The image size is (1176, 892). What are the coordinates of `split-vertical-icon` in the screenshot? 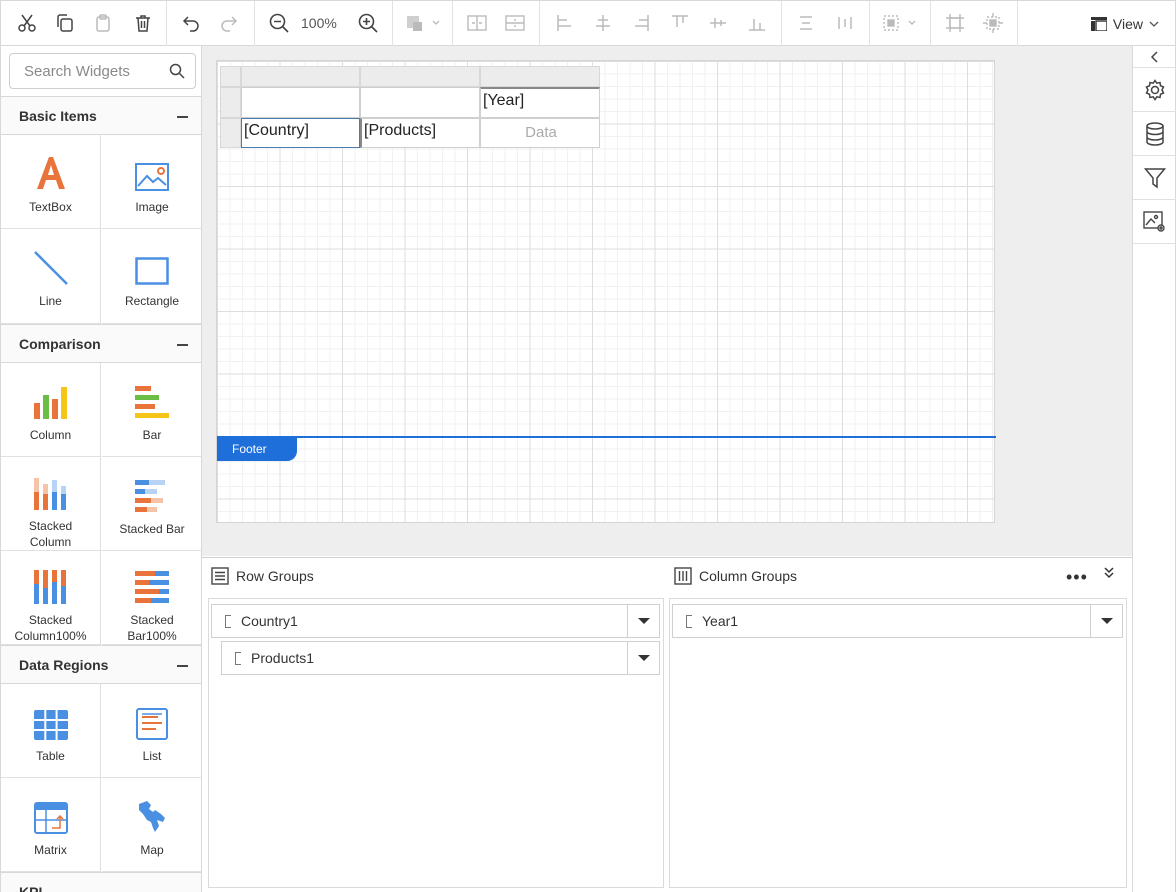 It's located at (477, 23).